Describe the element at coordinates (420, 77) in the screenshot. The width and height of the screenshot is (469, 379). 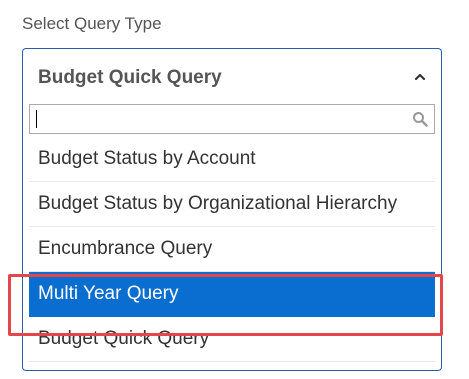
I see `chevron-up-icon` at that location.